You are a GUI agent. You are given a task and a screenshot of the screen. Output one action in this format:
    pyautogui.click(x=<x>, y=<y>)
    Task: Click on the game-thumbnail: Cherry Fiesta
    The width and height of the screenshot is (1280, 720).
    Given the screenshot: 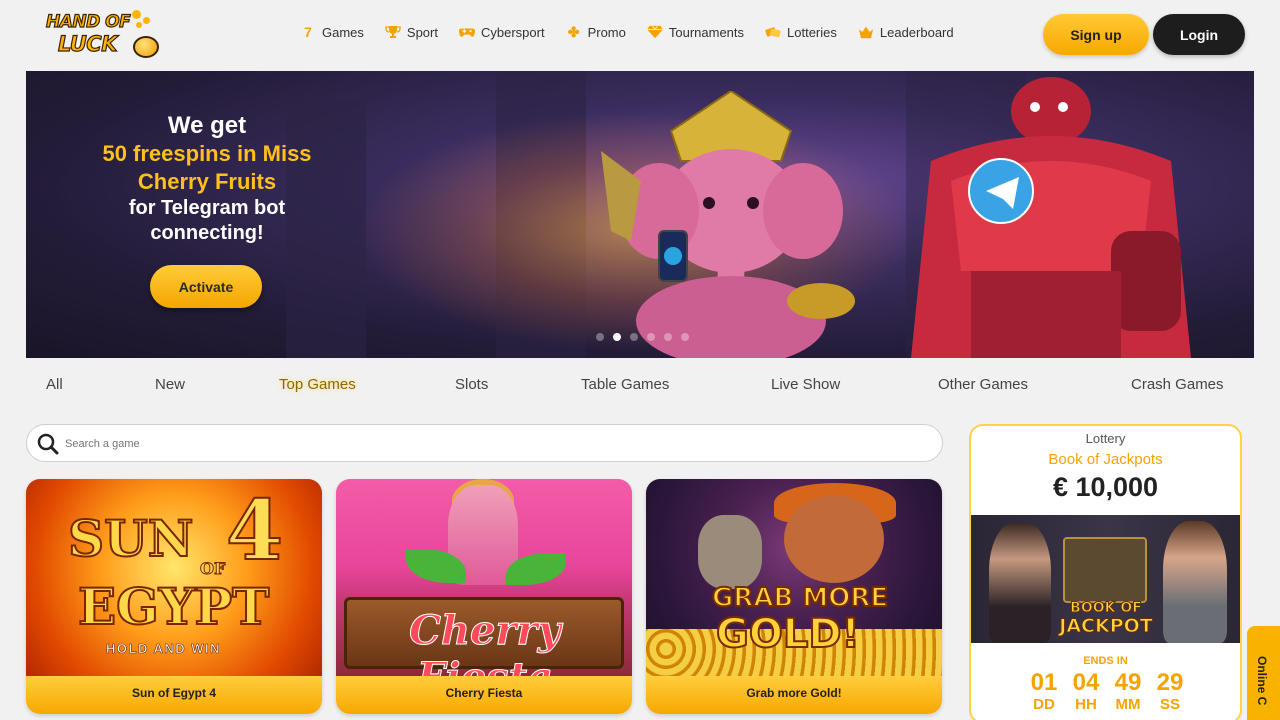 What is the action you would take?
    pyautogui.click(x=484, y=590)
    